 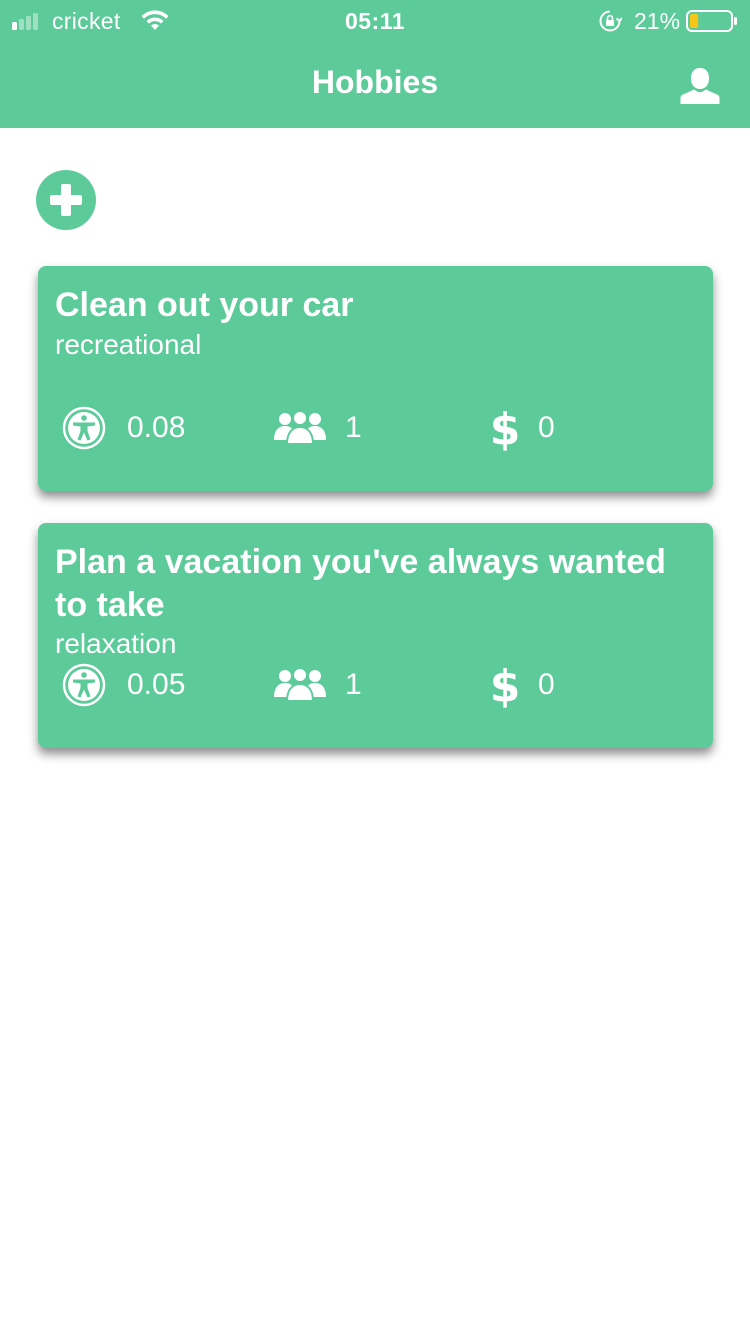 I want to click on rotation-lock-icon, so click(x=610, y=21).